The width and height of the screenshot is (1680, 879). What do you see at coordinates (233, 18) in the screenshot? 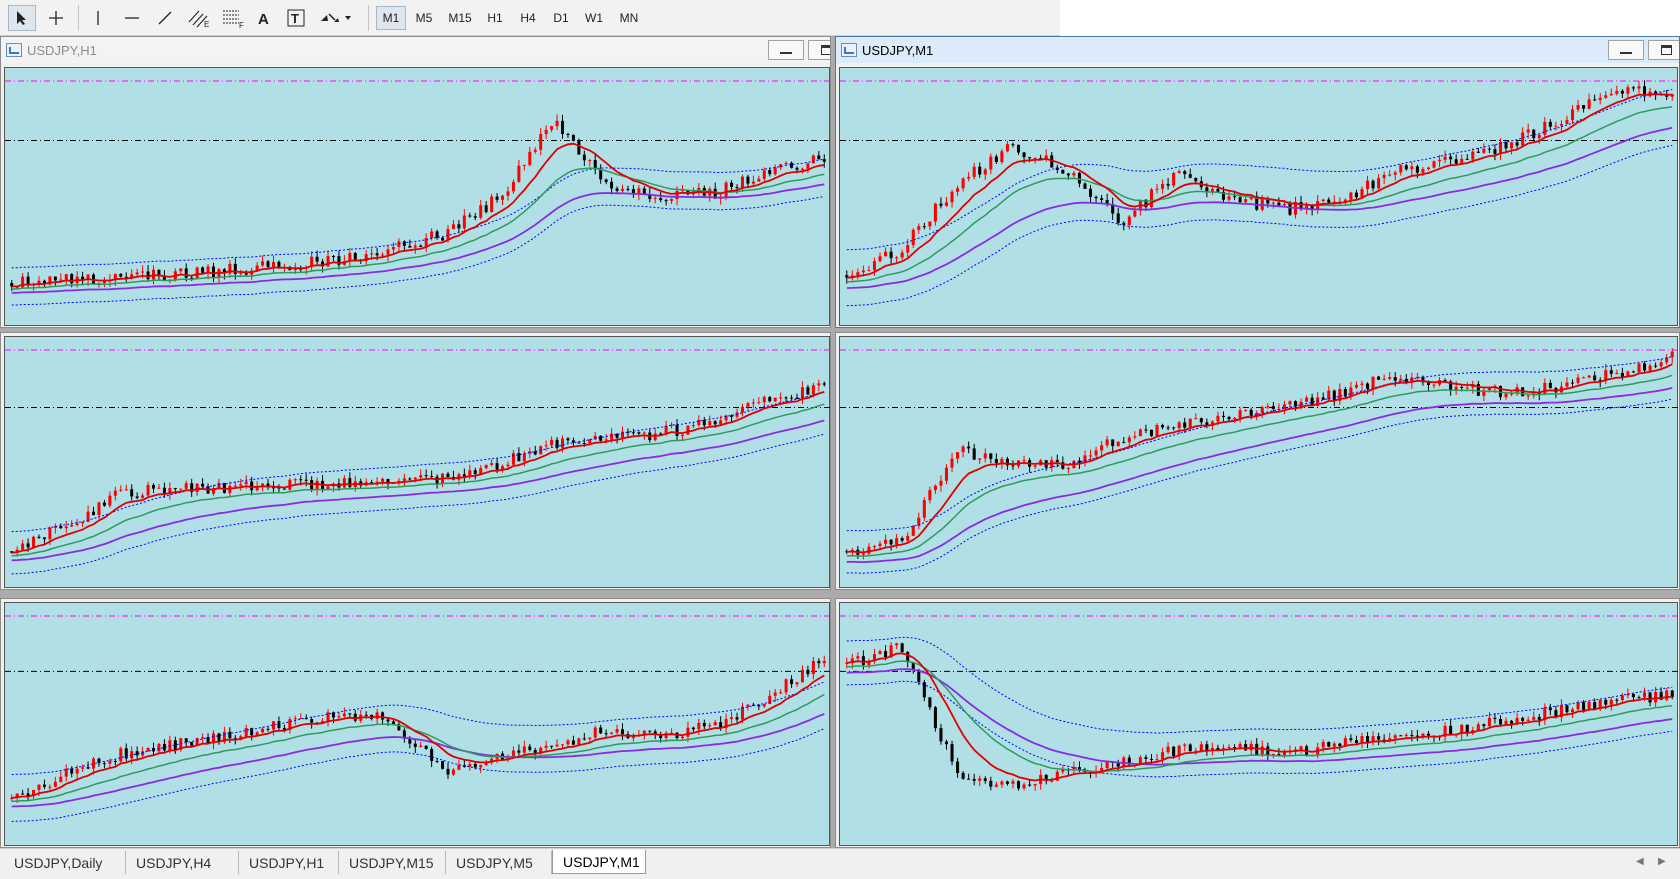
I see `fibonacci-retracement-icon: F` at bounding box center [233, 18].